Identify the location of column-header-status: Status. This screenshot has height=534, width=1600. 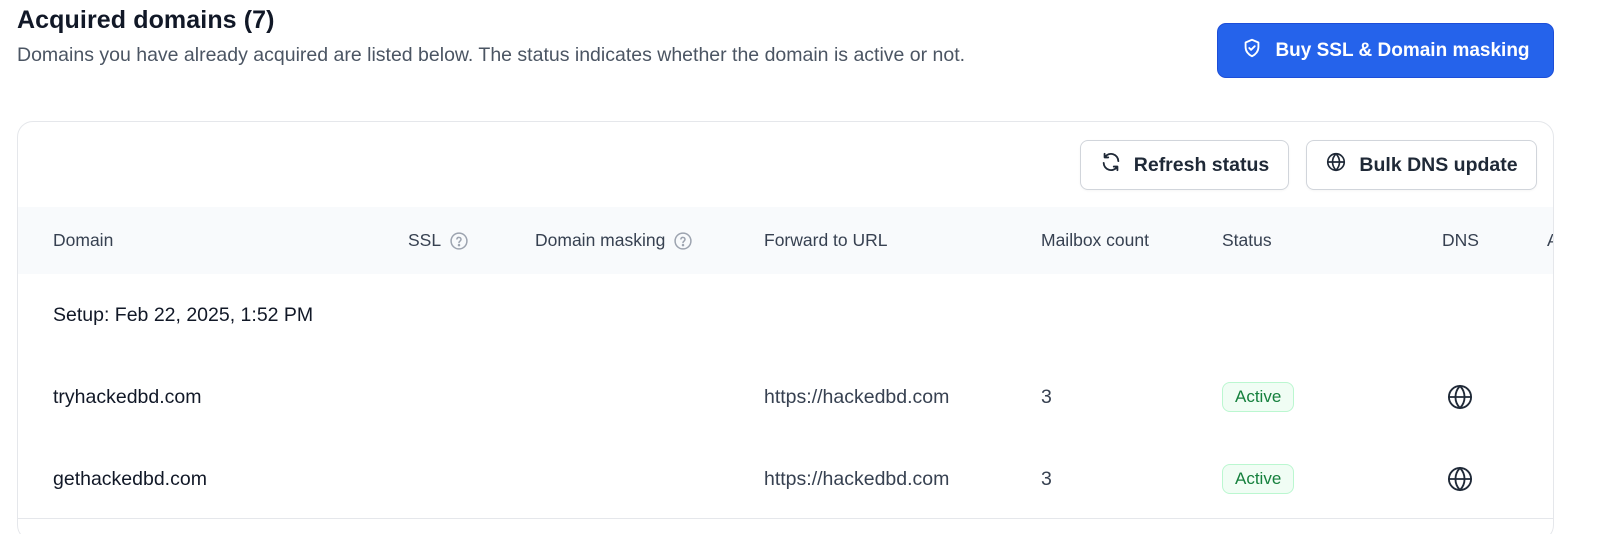
(1247, 240).